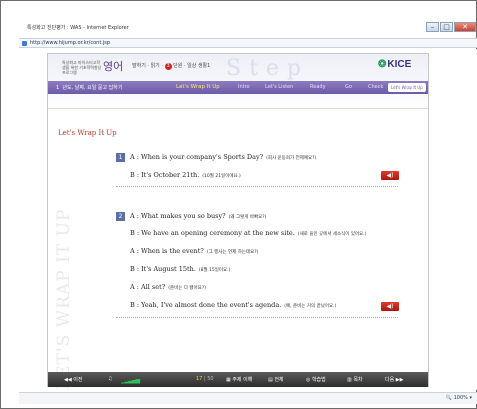 The image size is (477, 409). I want to click on kice-logo: ❂KICE, so click(394, 64).